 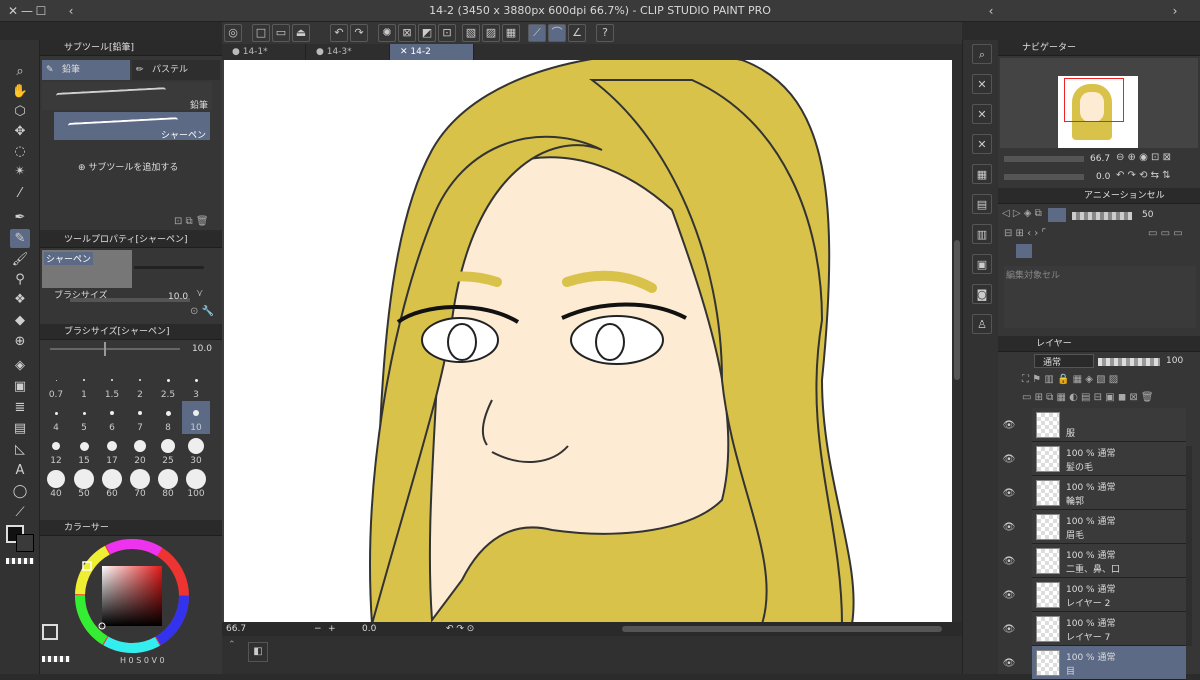 What do you see at coordinates (236, 629) in the screenshot?
I see `status-zoom: 66.7` at bounding box center [236, 629].